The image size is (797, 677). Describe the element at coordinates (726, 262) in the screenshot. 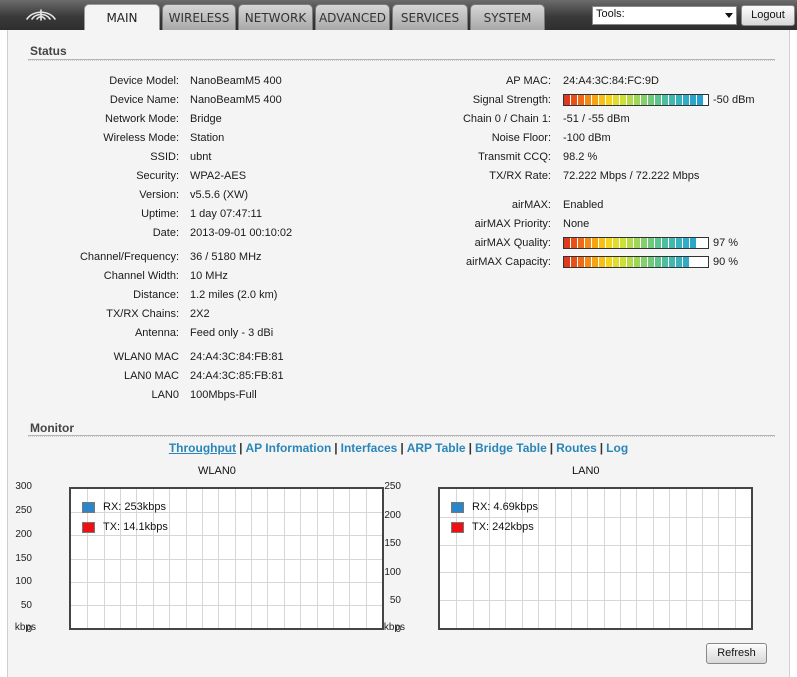

I see `status-value: 90 %` at that location.